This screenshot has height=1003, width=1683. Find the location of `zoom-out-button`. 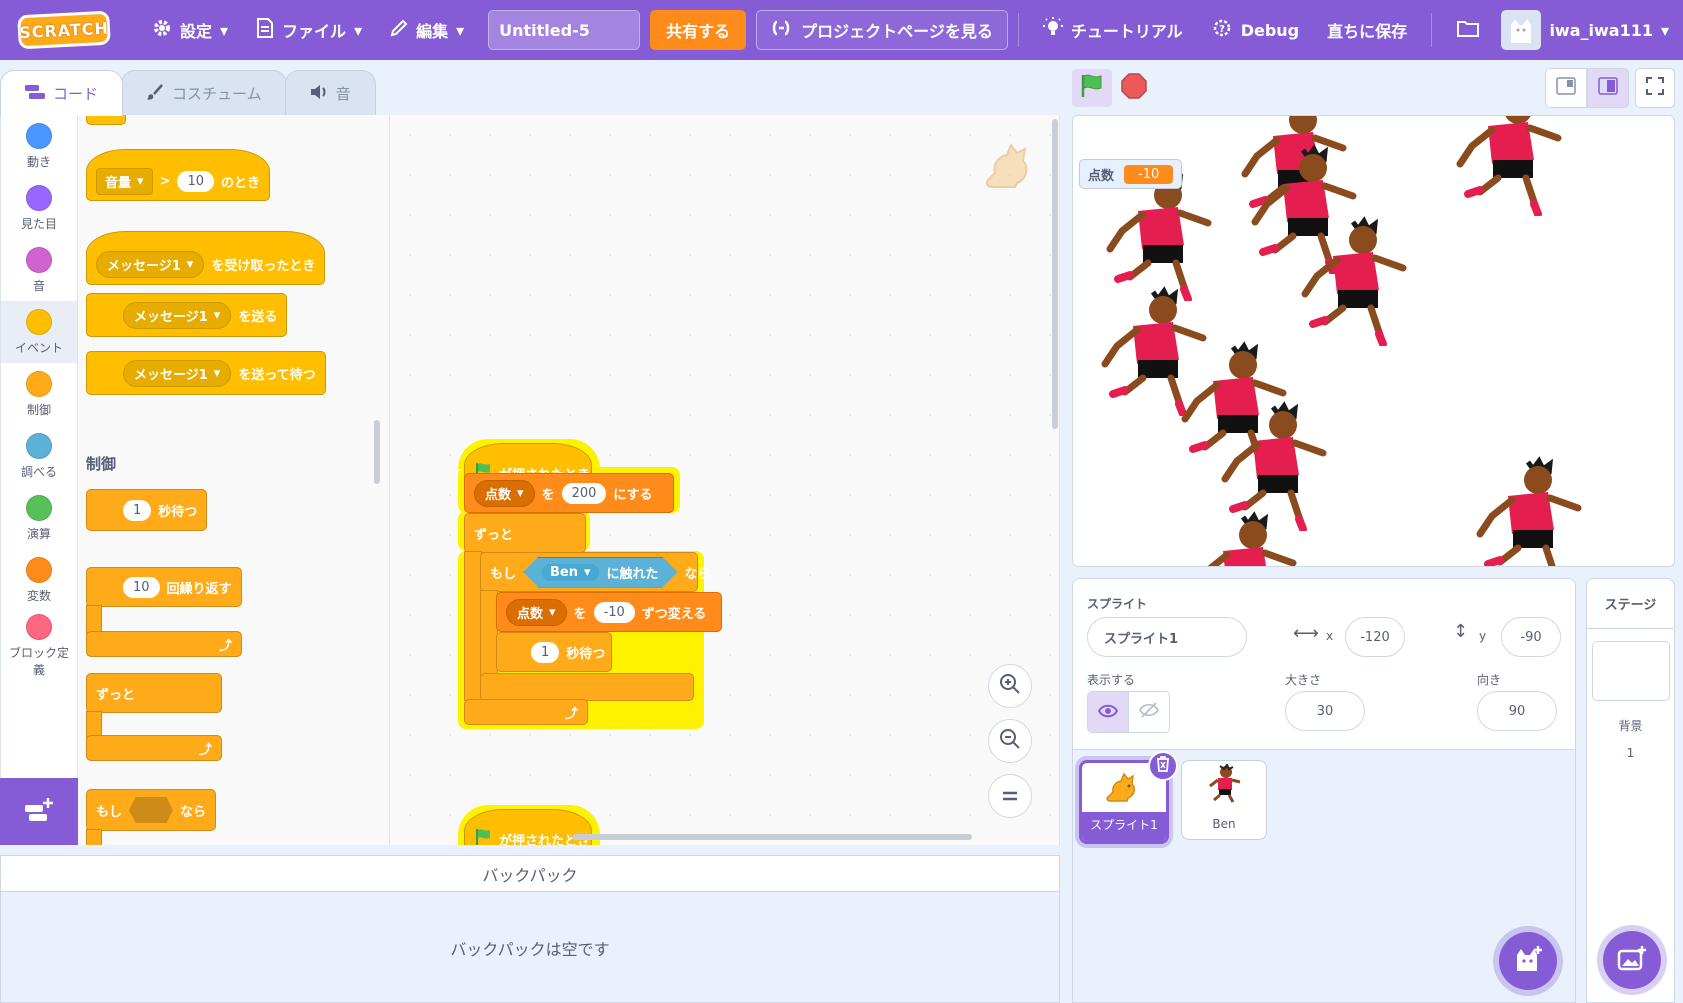

zoom-out-button is located at coordinates (1010, 741).